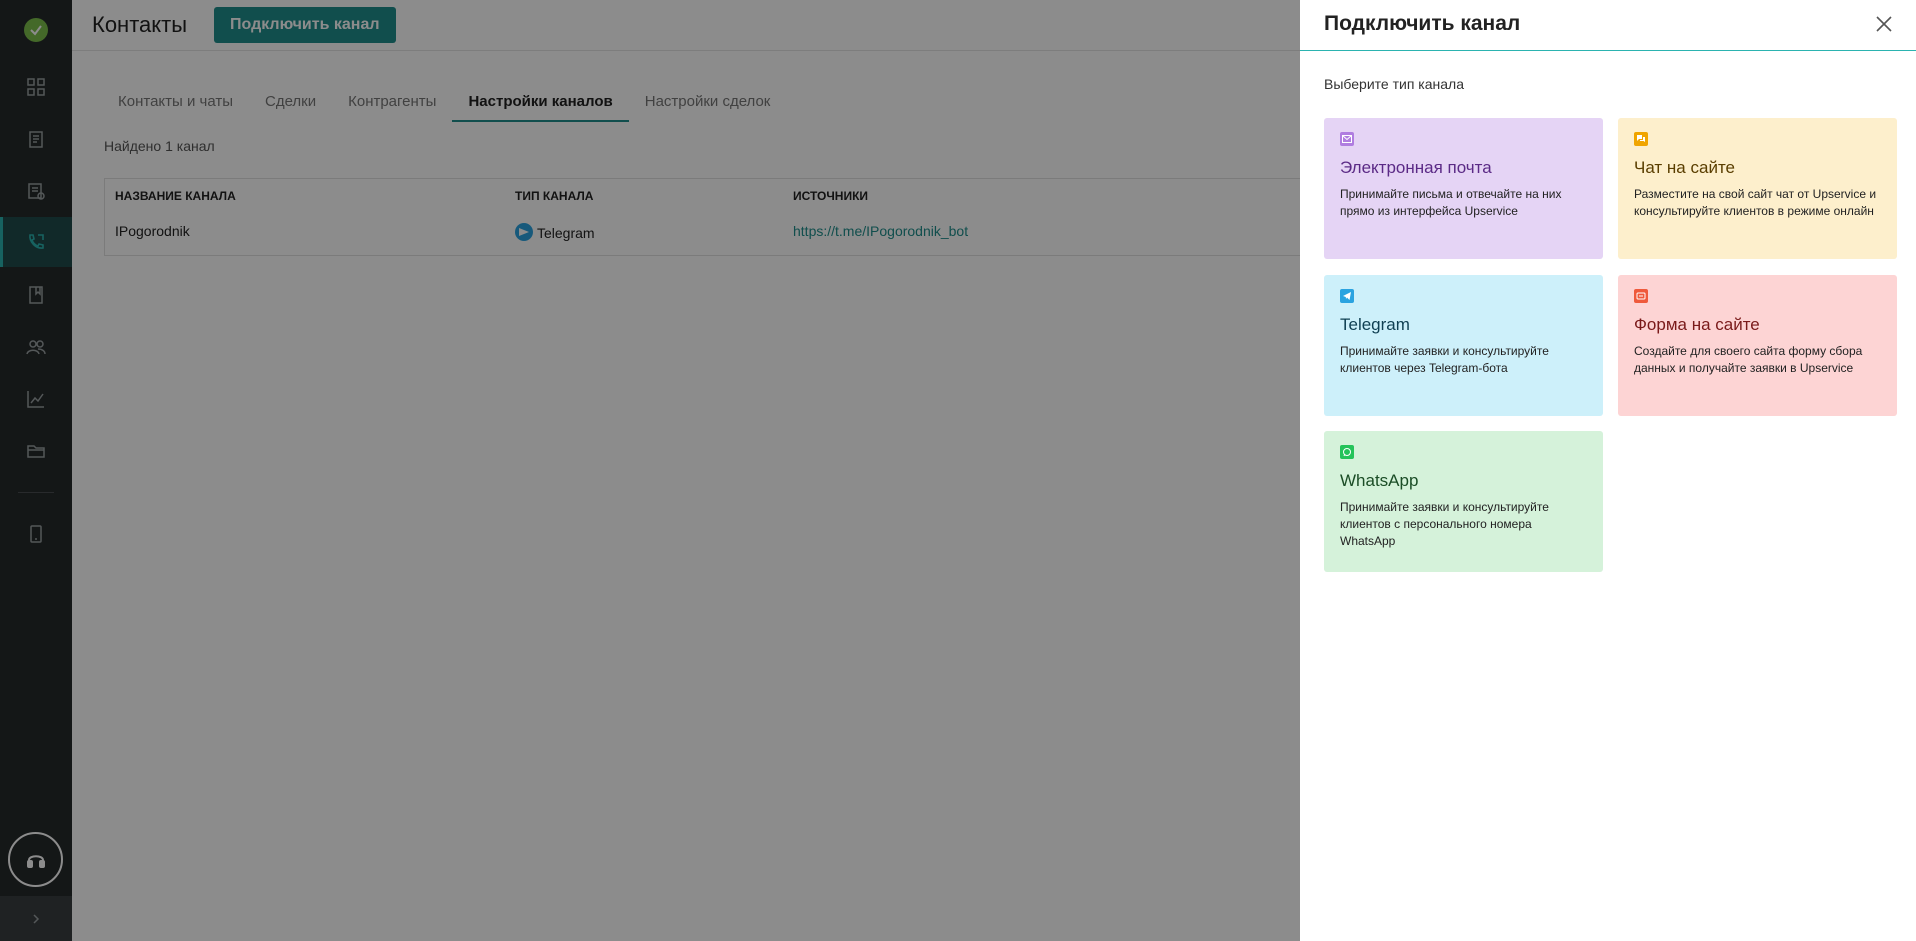 This screenshot has height=941, width=1916. Describe the element at coordinates (1347, 296) in the screenshot. I see `telegram-icon` at that location.